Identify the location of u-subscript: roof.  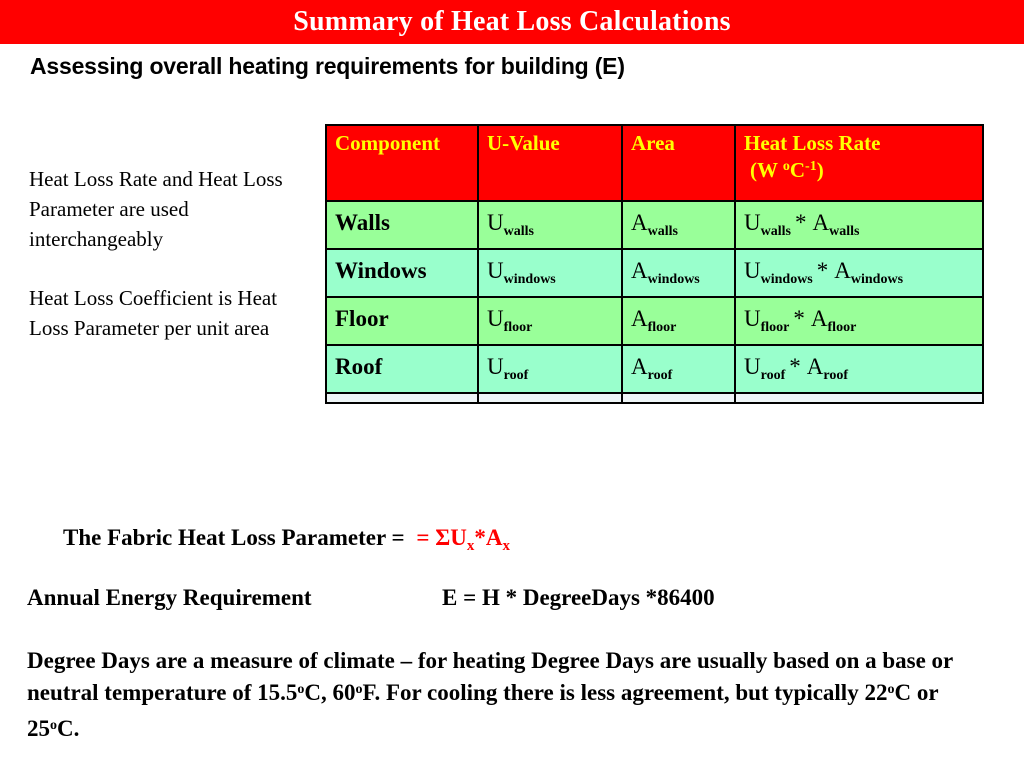
(516, 375).